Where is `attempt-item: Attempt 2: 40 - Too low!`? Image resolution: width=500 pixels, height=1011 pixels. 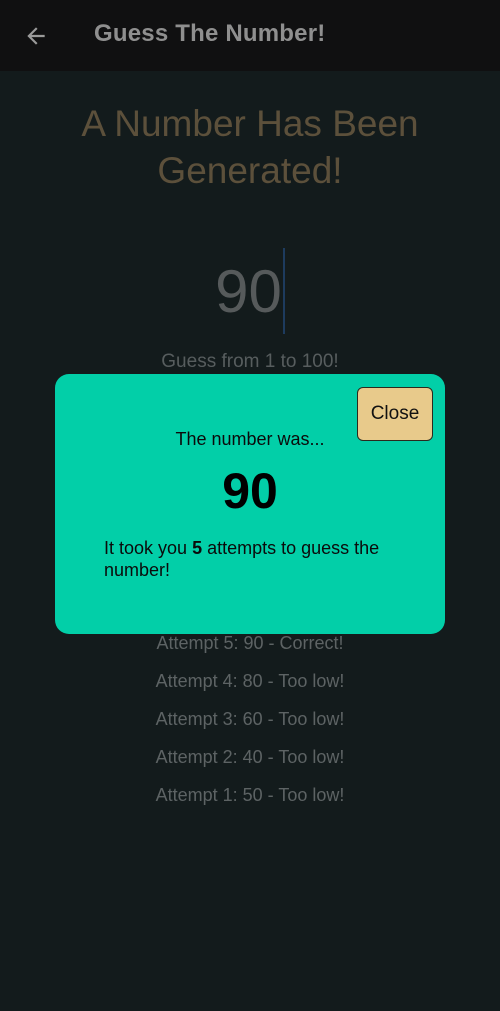
attempt-item: Attempt 2: 40 - Too low! is located at coordinates (250, 757).